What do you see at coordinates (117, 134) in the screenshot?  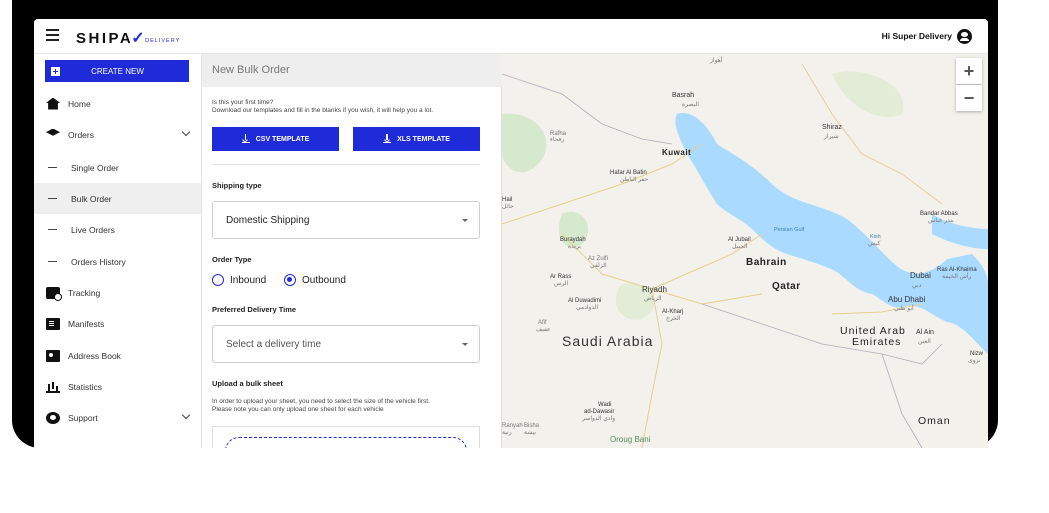 I see `sidebar-item-orders: Orders` at bounding box center [117, 134].